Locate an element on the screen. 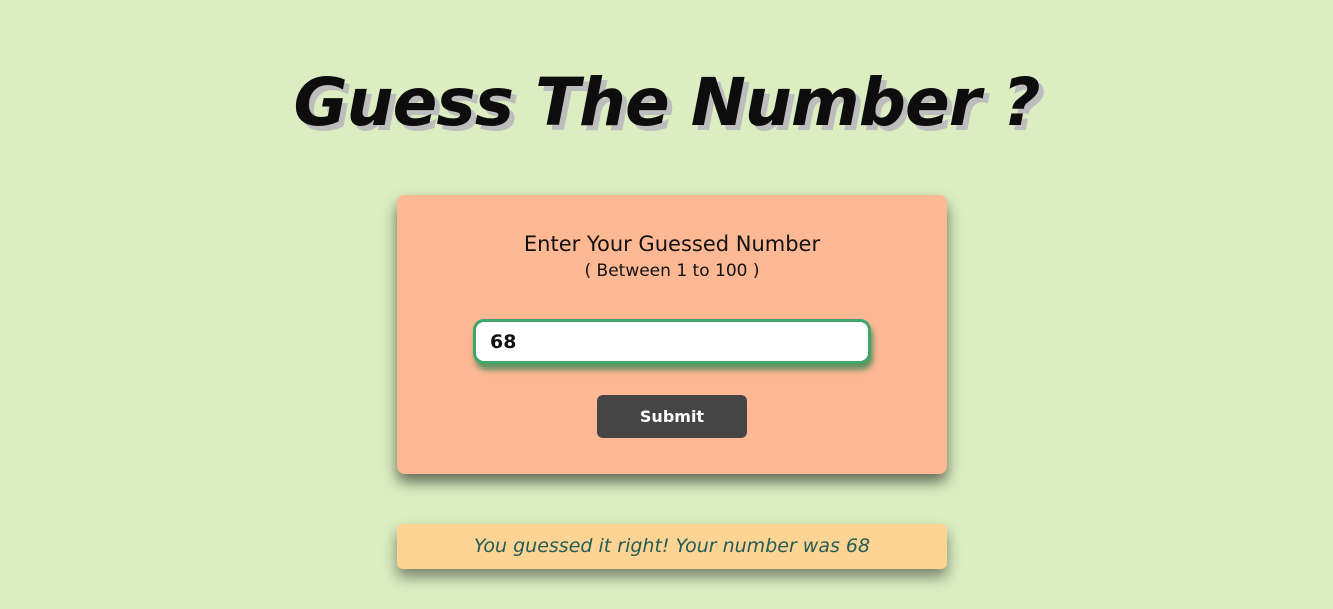  guess-input is located at coordinates (672, 341).